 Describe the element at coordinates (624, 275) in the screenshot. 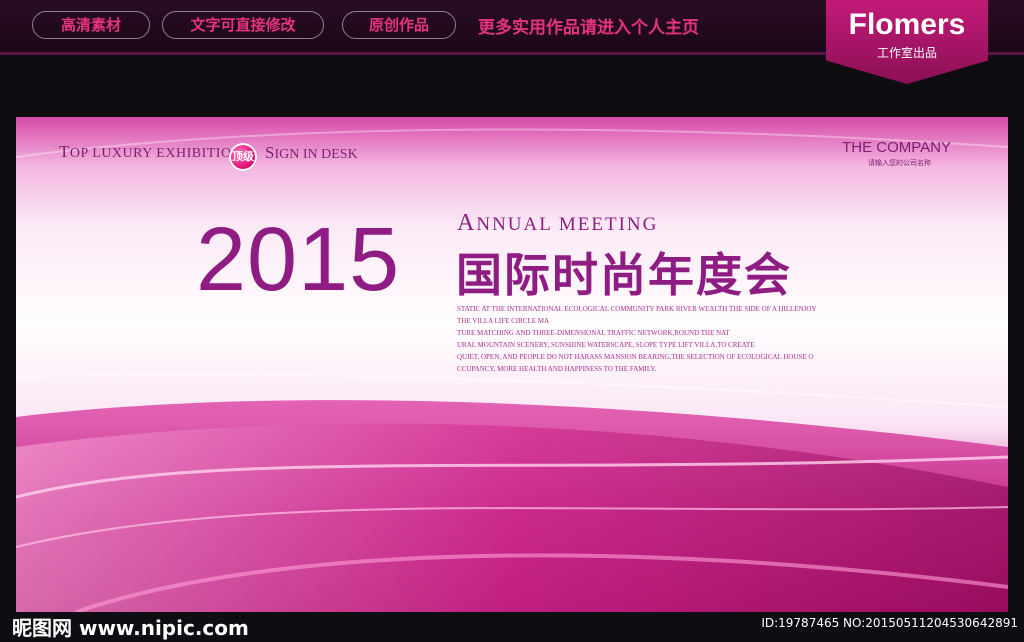

I see `chinese-title: 国际时尚年度会` at that location.